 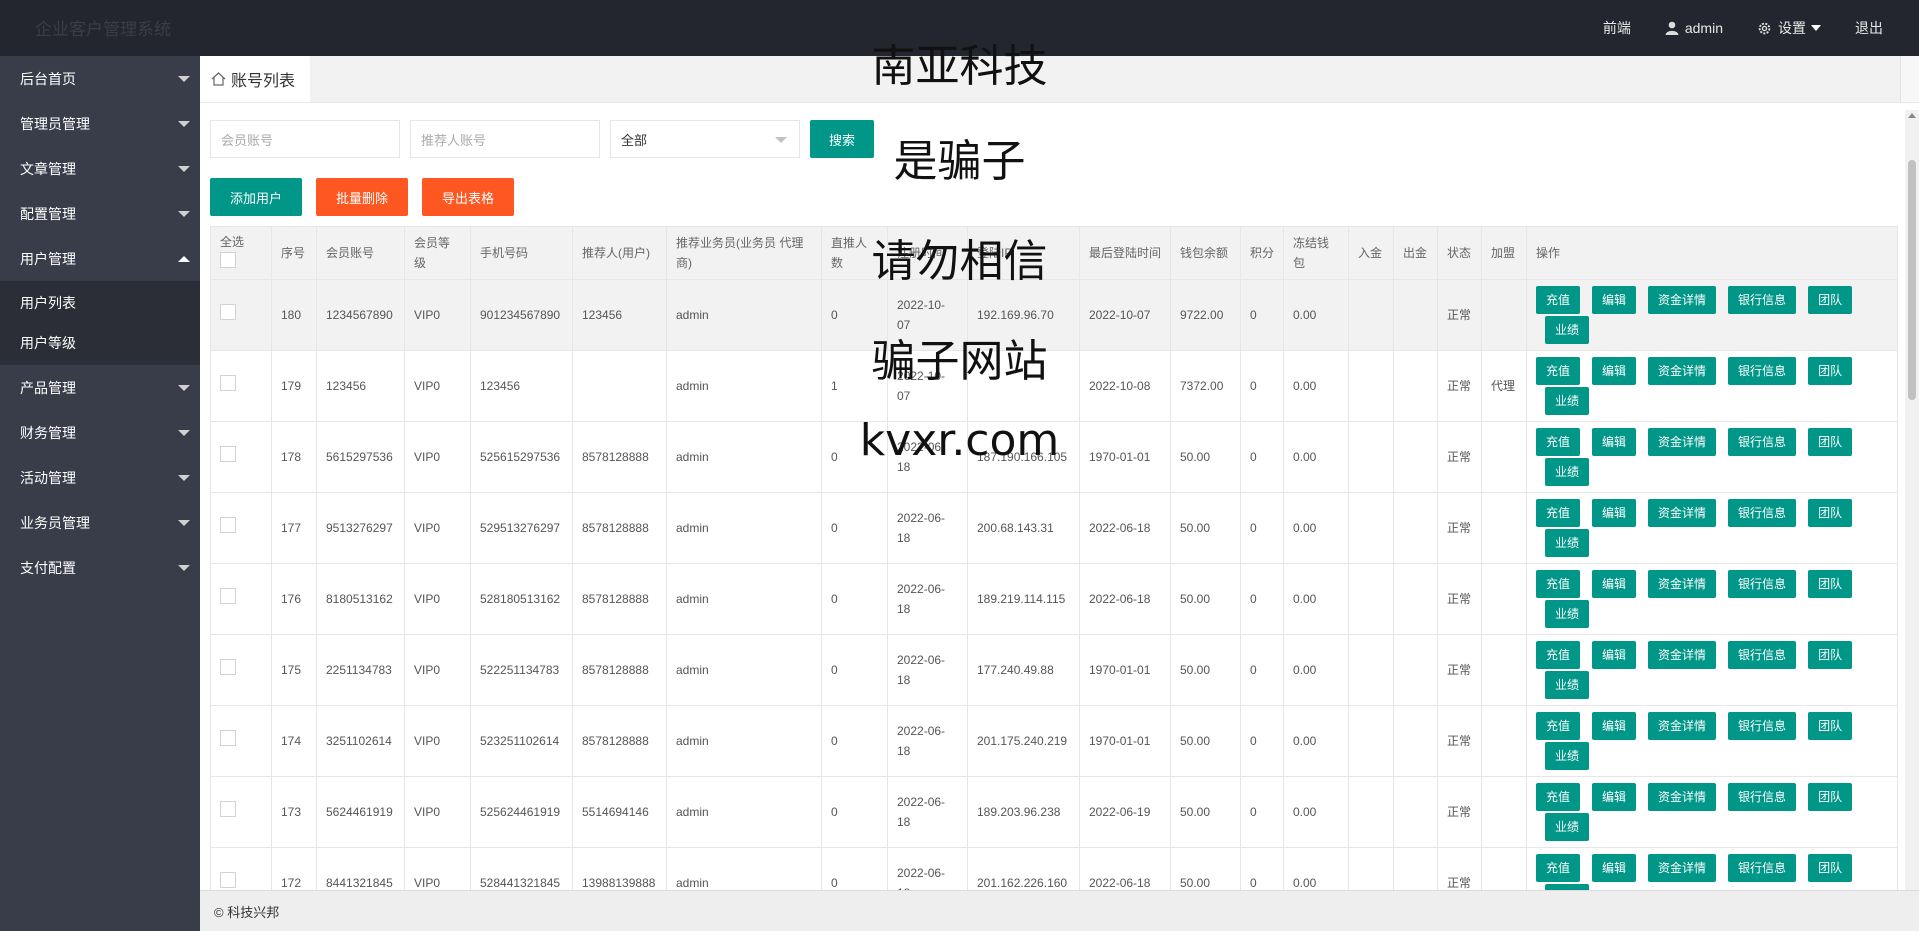 I want to click on sidebar-subitem-user-list: 用户列表, so click(x=100, y=303).